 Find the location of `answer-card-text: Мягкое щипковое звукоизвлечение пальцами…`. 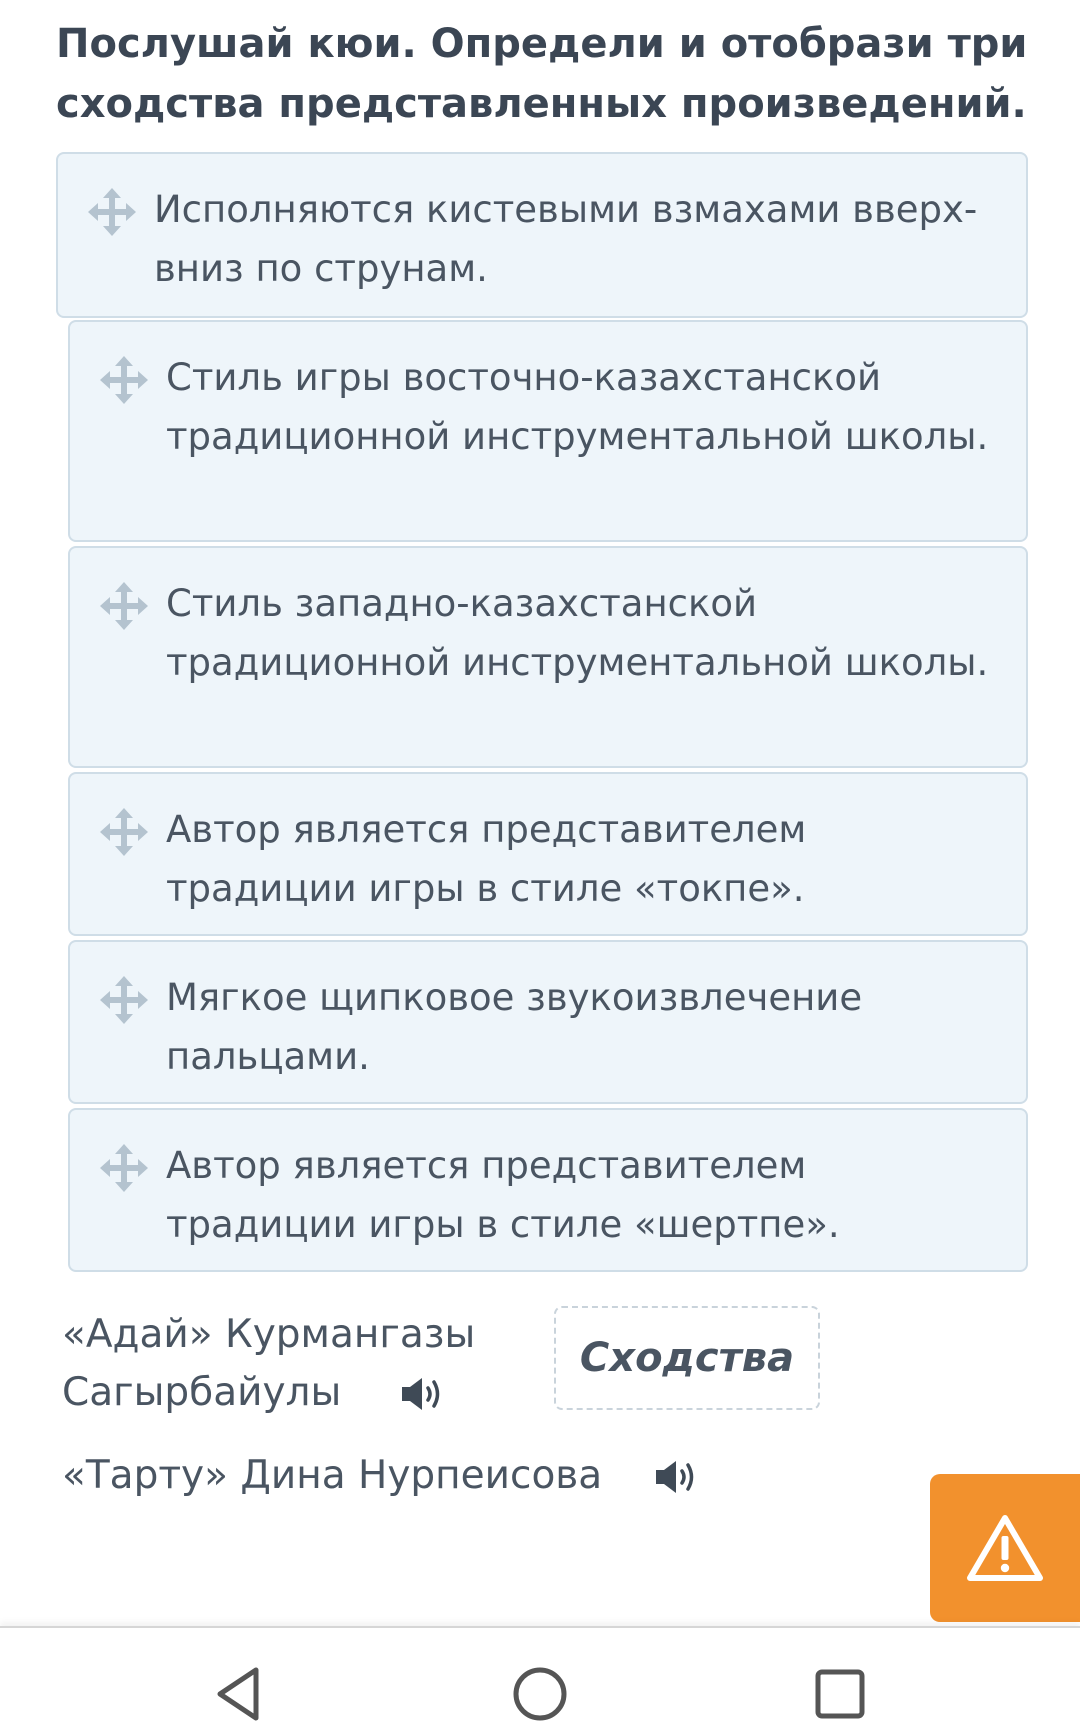

answer-card-text: Мягкое щипковое звукоизвлечение пальцами… is located at coordinates (514, 1027).